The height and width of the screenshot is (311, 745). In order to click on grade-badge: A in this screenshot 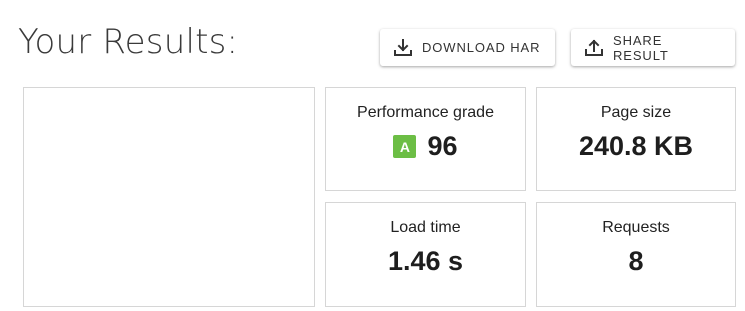, I will do `click(405, 146)`.